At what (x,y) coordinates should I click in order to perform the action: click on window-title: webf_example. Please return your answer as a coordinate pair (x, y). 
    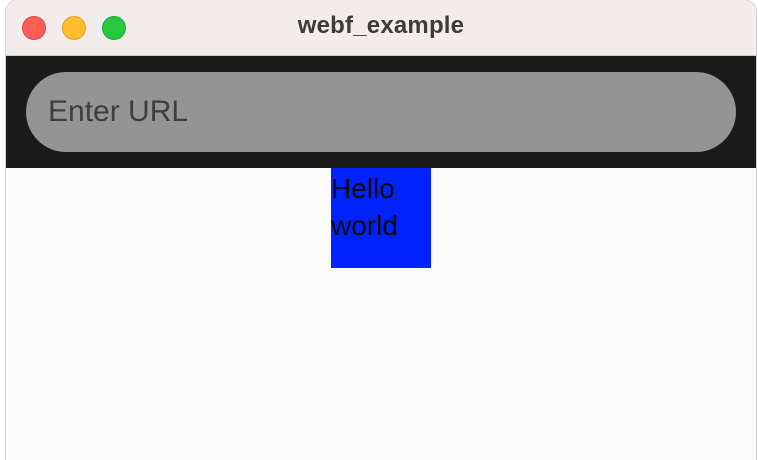
    Looking at the image, I should click on (381, 25).